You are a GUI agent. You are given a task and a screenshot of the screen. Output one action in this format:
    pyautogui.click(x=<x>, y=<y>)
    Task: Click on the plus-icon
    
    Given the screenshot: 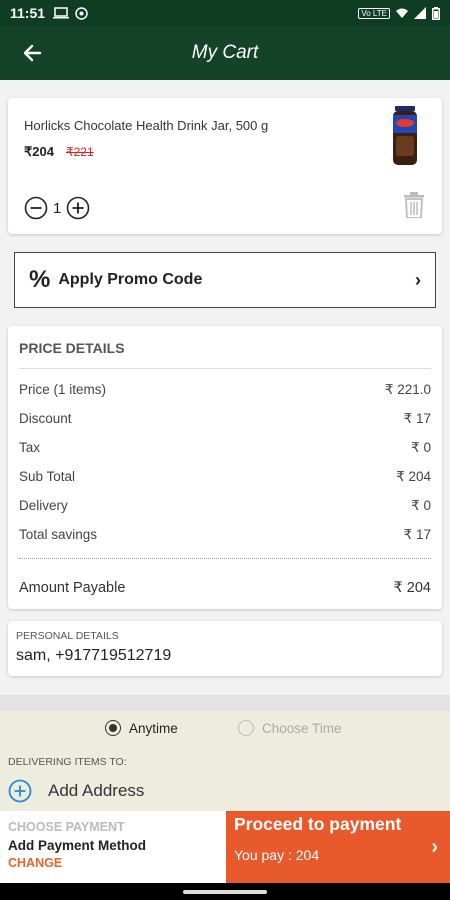 What is the action you would take?
    pyautogui.click(x=78, y=208)
    